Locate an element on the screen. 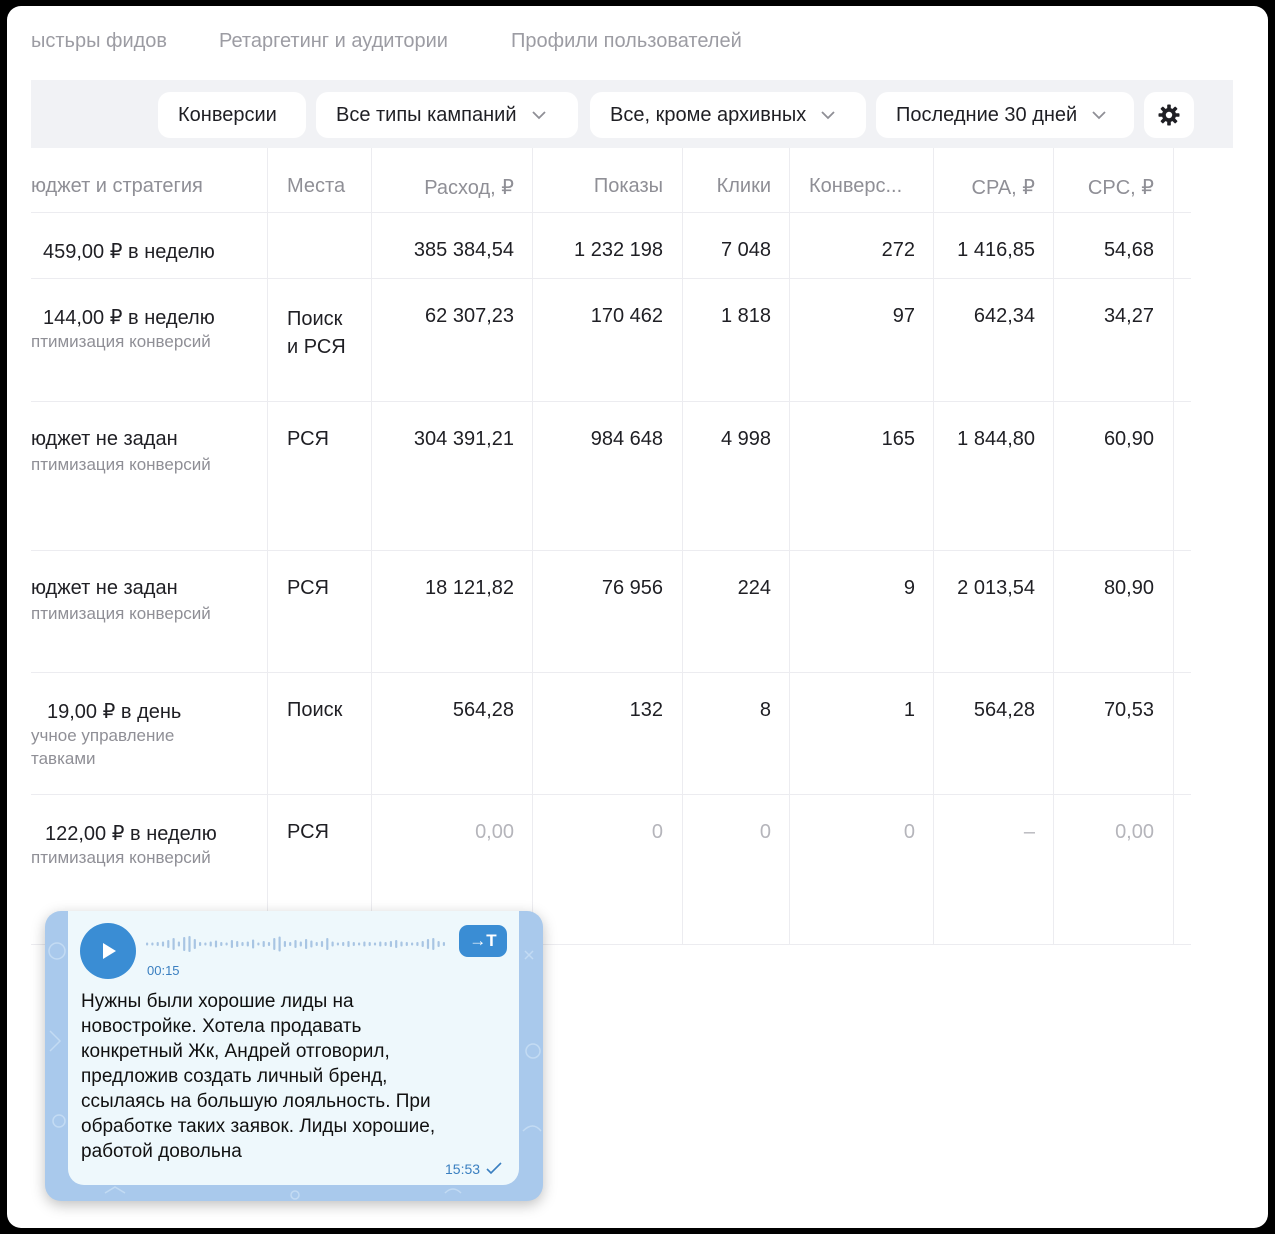 Image resolution: width=1275 pixels, height=1234 pixels. archive-filter-dropdown: Все, кроме архивных is located at coordinates (728, 115).